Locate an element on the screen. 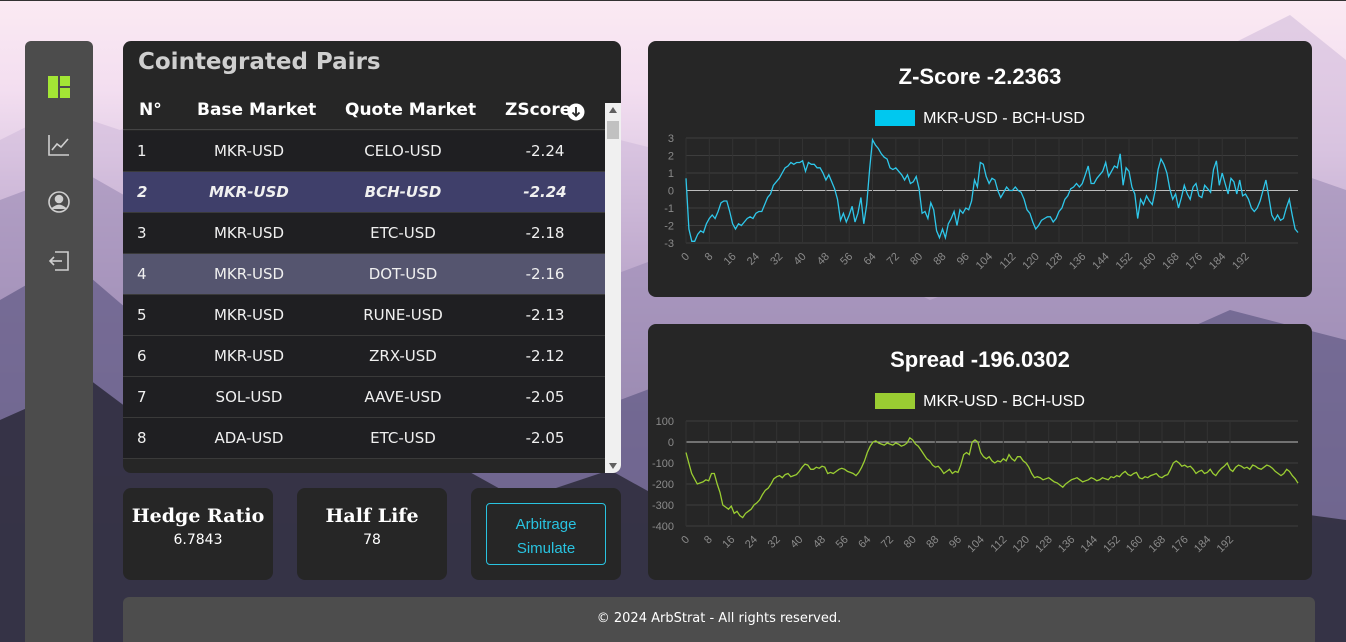 This screenshot has height=642, width=1346. sidebar is located at coordinates (59, 341).